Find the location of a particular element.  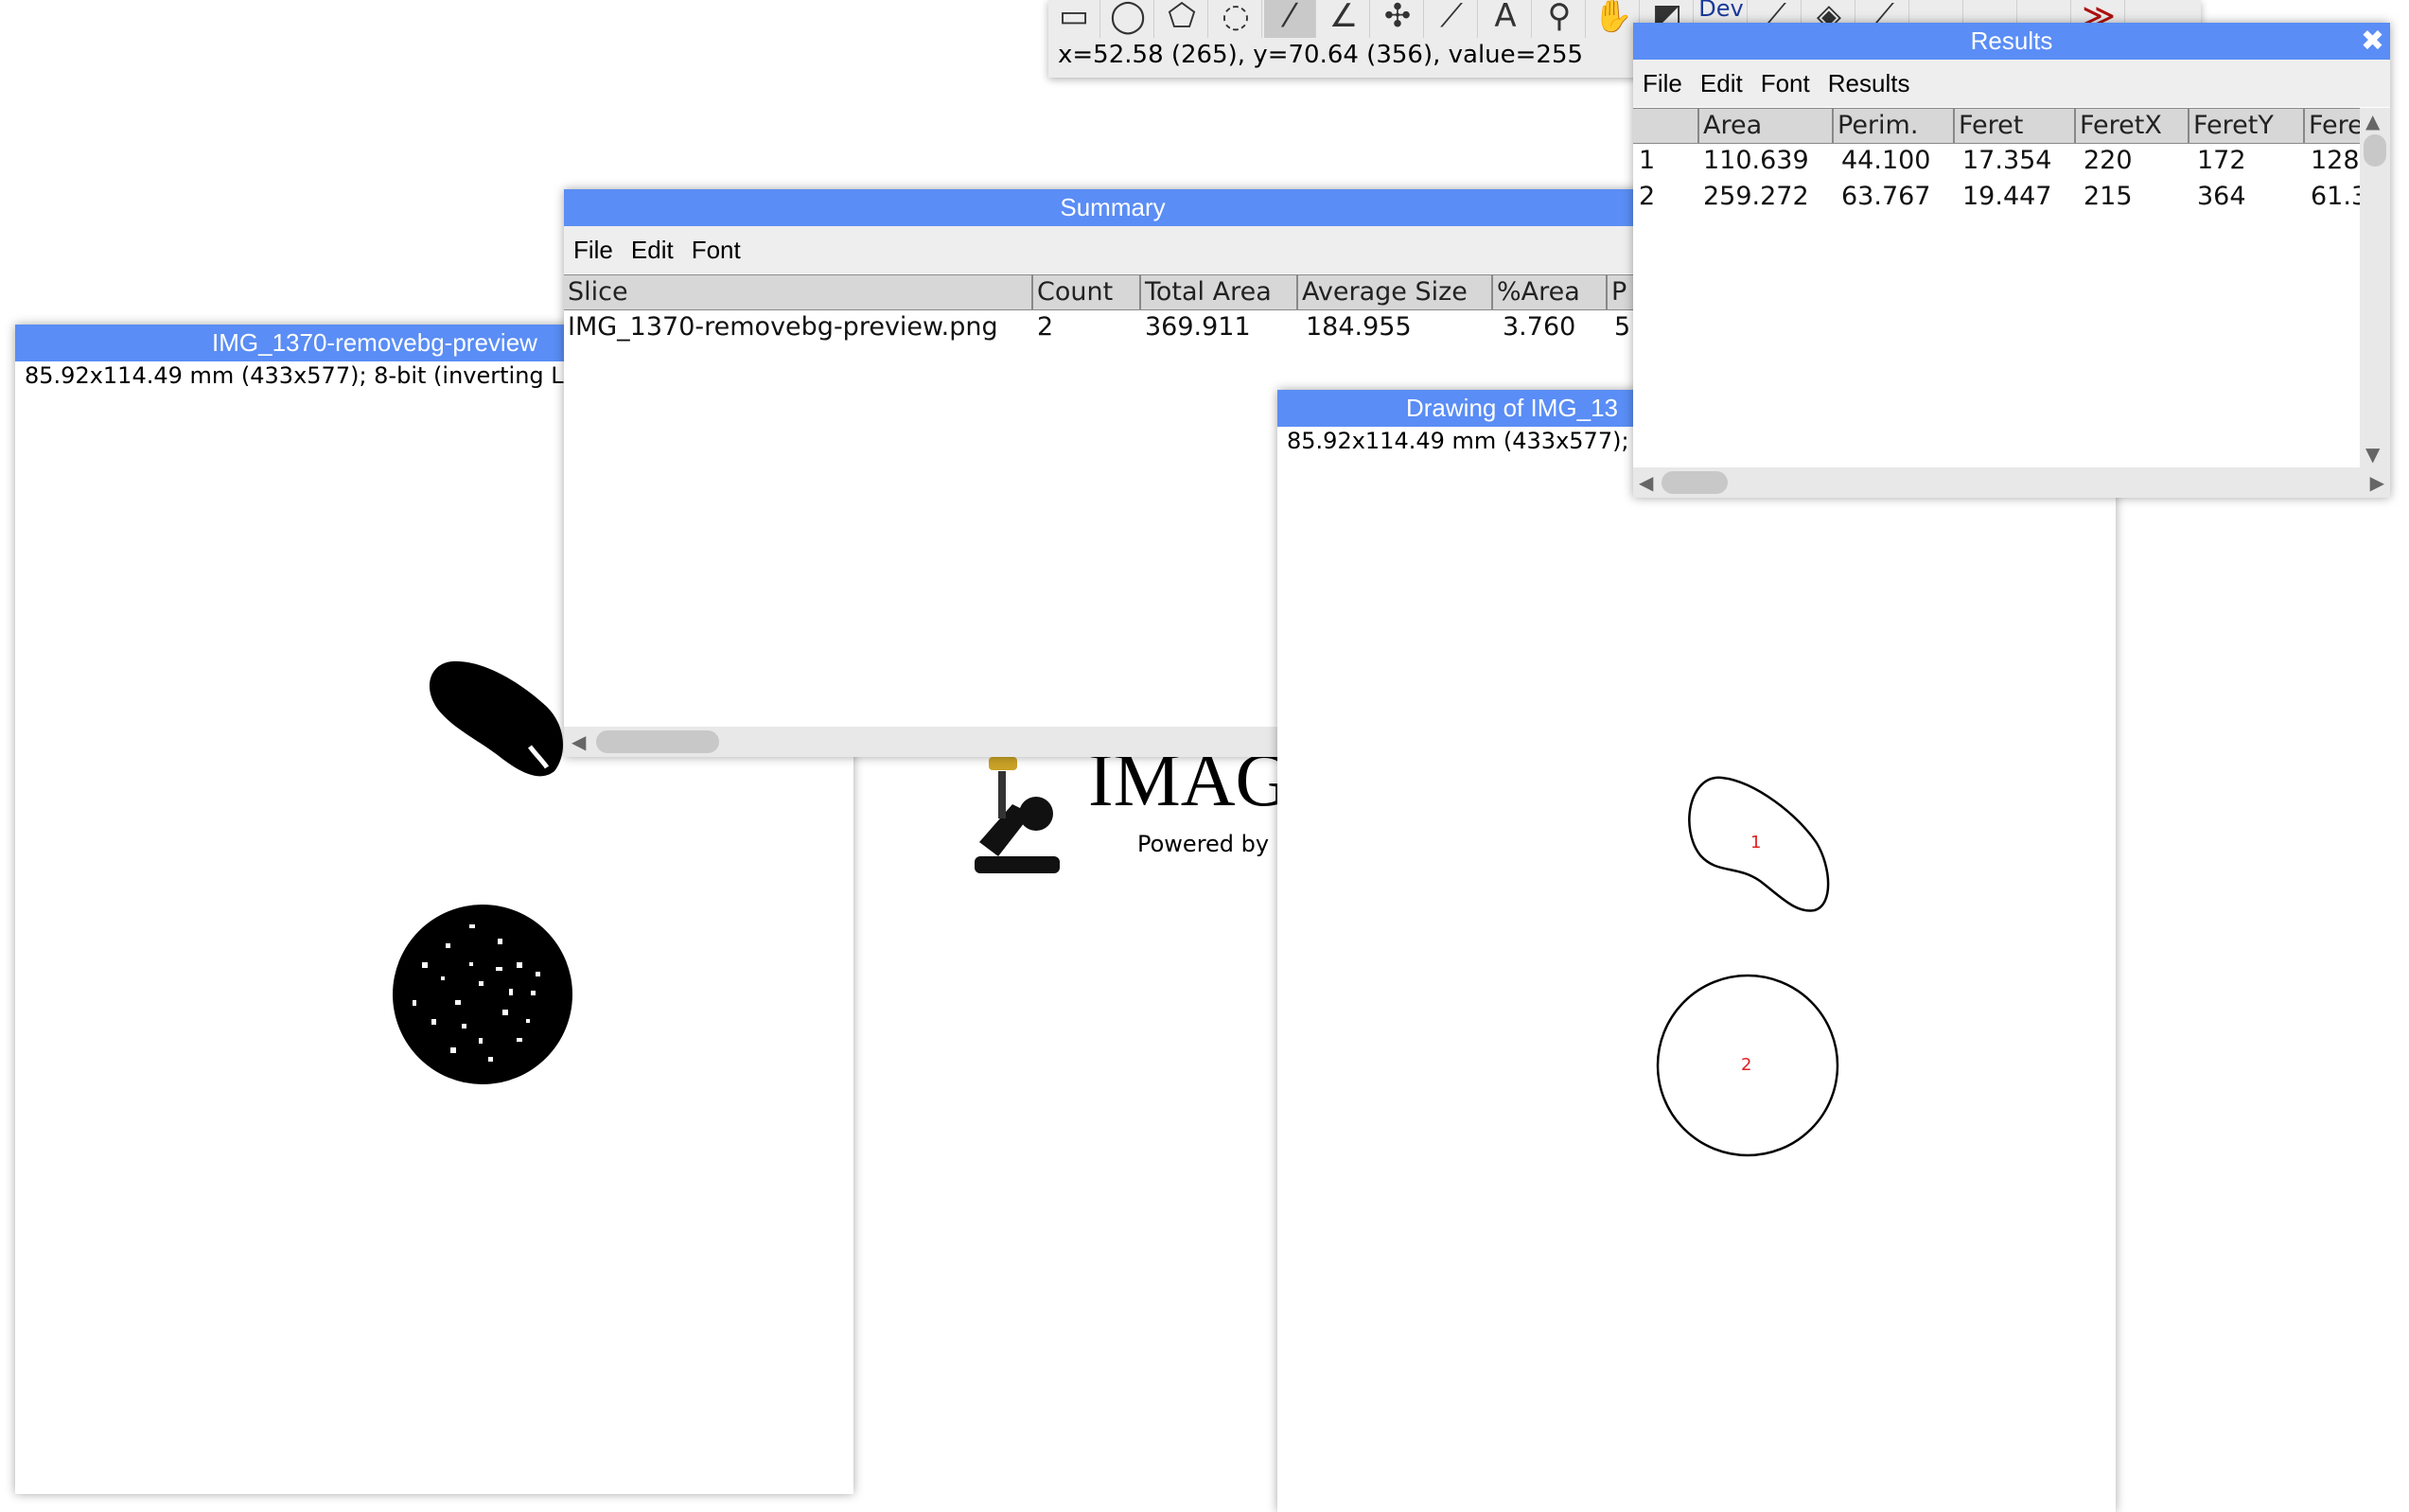

angle-icon: ∠ is located at coordinates (1344, 19).